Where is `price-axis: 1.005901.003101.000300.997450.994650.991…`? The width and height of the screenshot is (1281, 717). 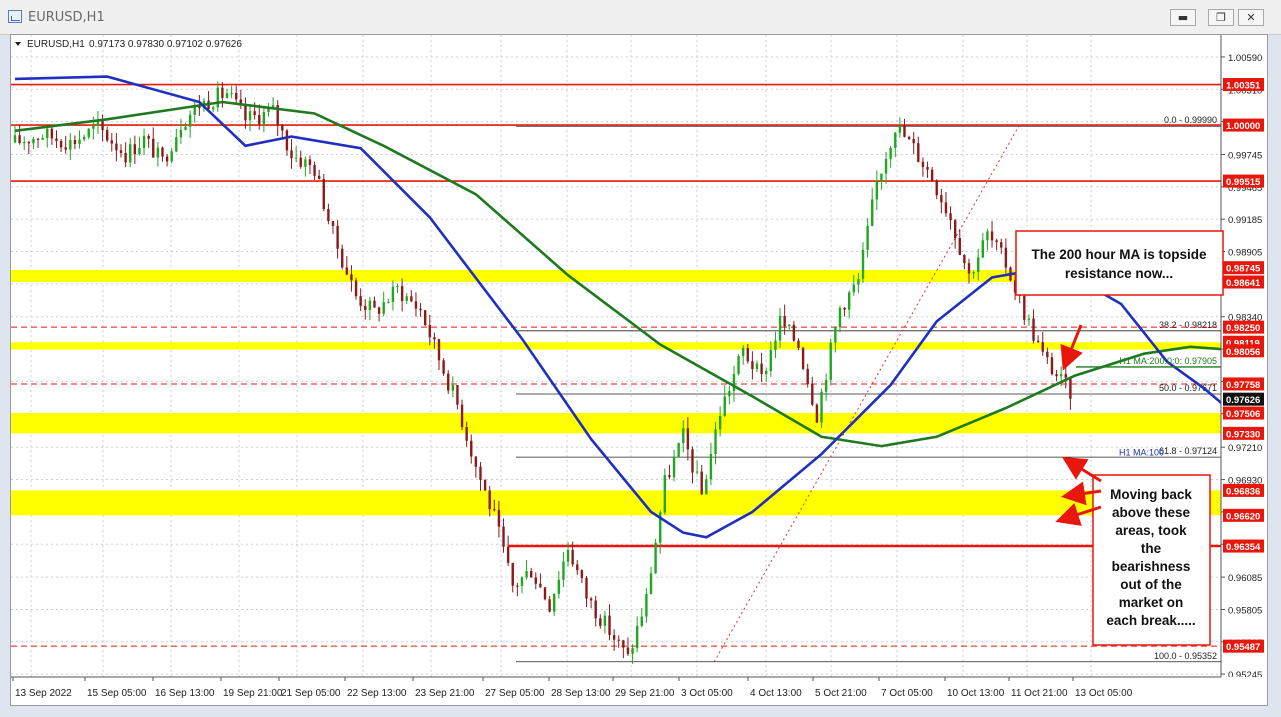 price-axis: 1.005901.003101.000300.997450.994650.991… is located at coordinates (1243, 370).